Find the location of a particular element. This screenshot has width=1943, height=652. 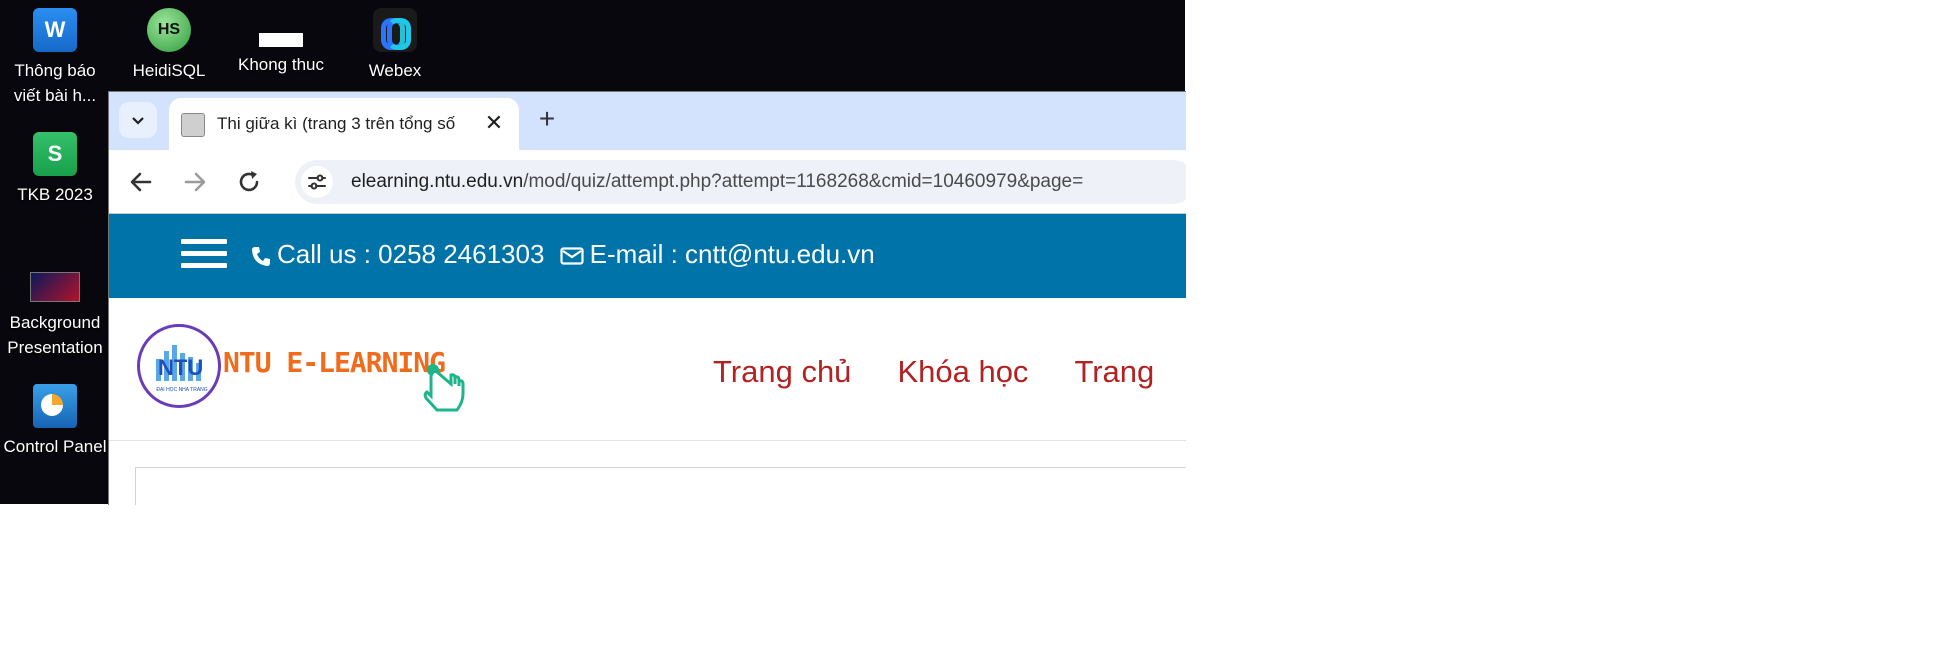

nav-khoa-hoc: Khóa học is located at coordinates (962, 371).